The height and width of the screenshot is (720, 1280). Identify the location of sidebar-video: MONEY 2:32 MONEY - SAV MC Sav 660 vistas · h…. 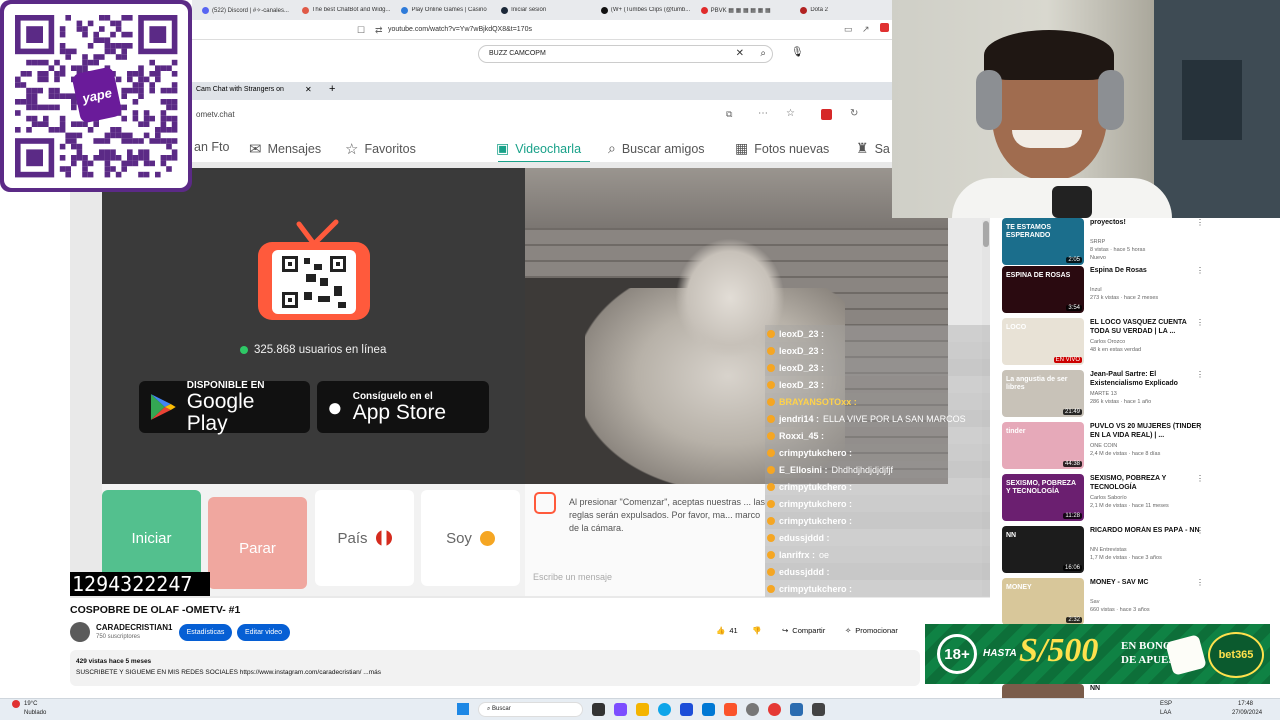
(1132, 603).